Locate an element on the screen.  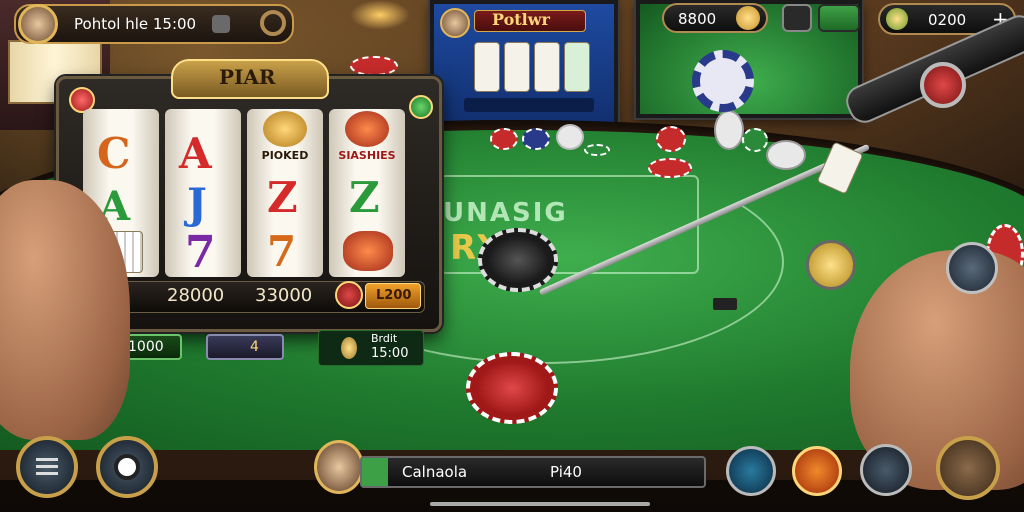
player-bar: Calnaola Pi40 is located at coordinates (533, 472).